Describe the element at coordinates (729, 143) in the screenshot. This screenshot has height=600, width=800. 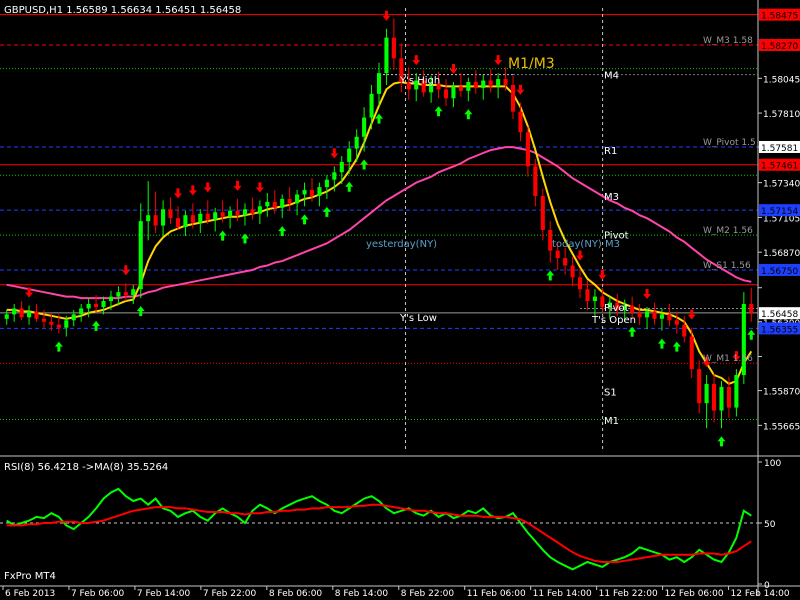
I see `level-label-3: W_Pivot 1.5` at that location.